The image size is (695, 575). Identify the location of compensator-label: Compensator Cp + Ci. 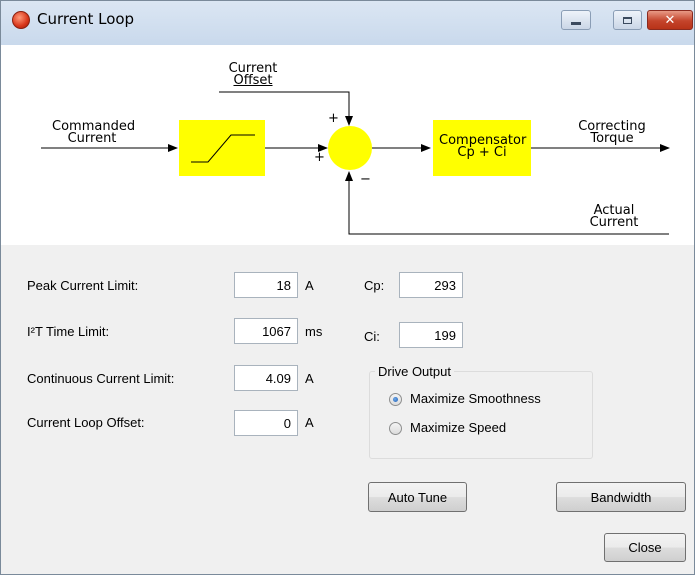
(483, 146).